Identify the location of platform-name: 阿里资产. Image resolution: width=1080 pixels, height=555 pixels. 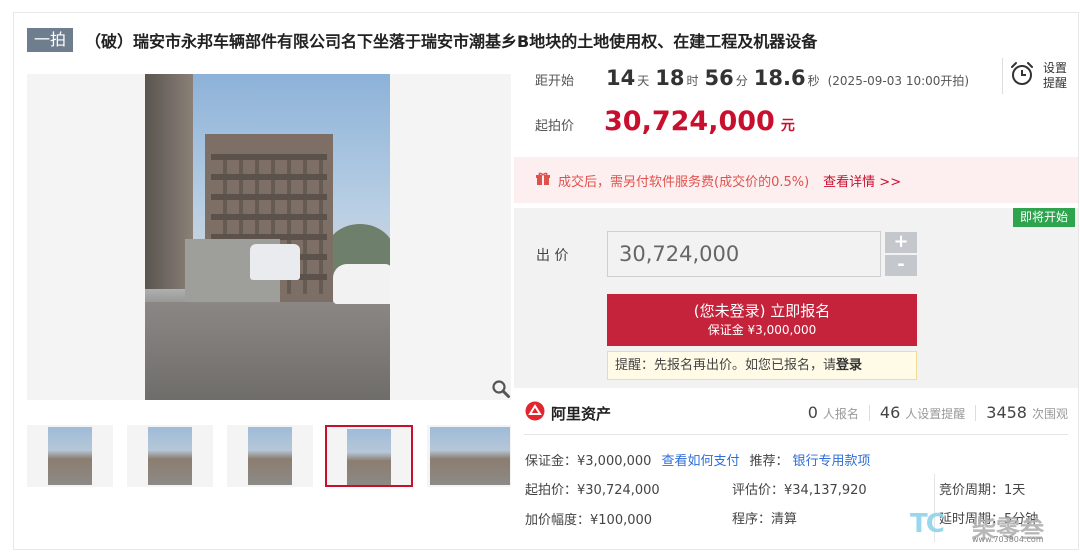
(581, 413).